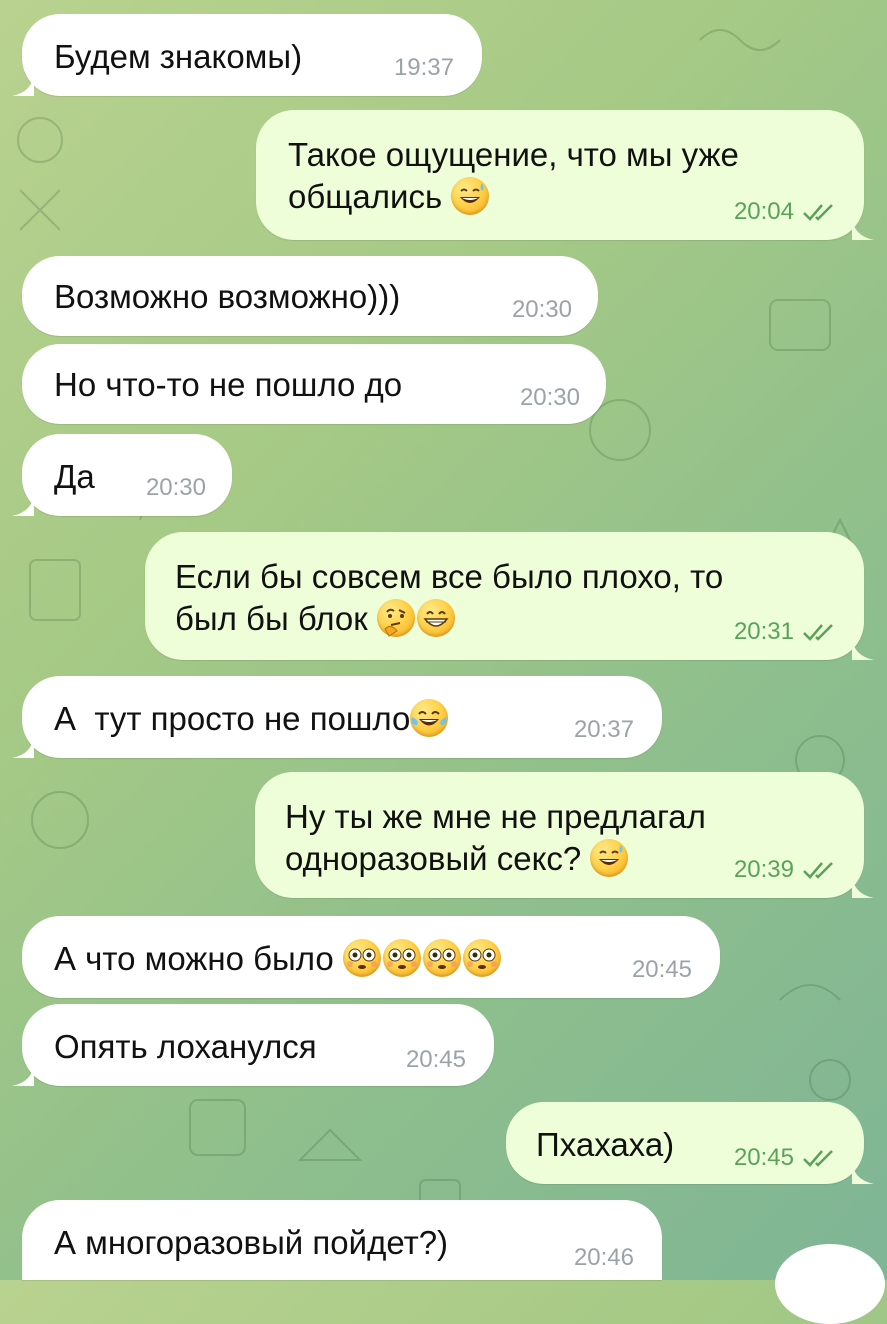 Image resolution: width=887 pixels, height=1324 pixels. What do you see at coordinates (763, 211) in the screenshot?
I see `message-time: 20:04` at bounding box center [763, 211].